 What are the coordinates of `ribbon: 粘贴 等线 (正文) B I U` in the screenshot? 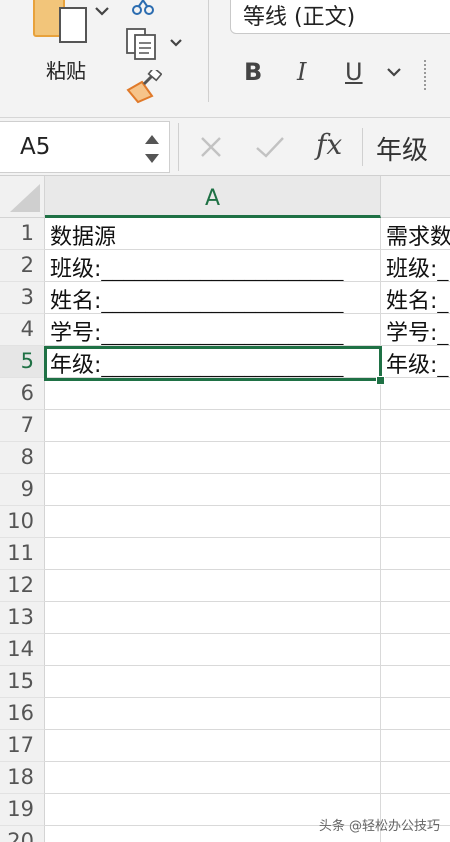 It's located at (225, 59).